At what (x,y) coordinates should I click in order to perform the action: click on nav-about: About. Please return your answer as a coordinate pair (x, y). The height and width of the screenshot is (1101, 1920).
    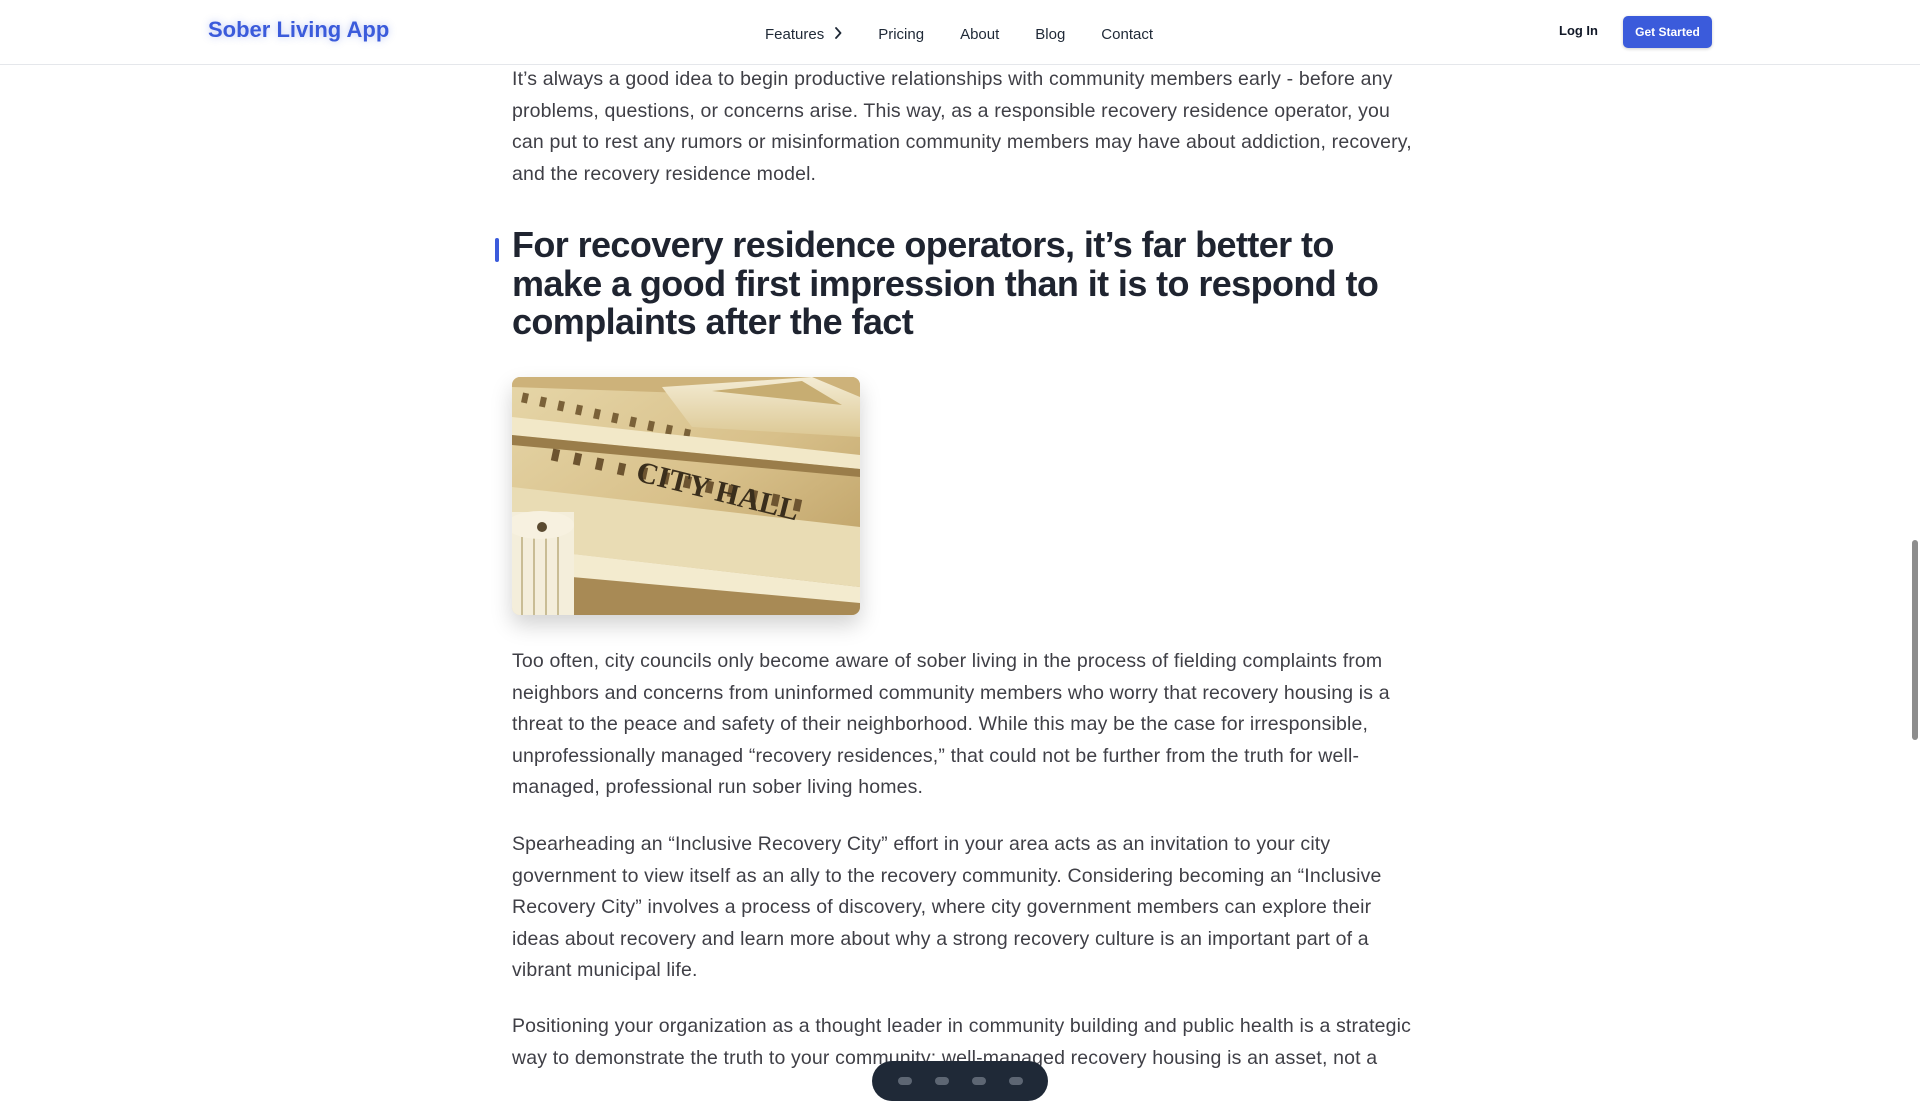
    Looking at the image, I should click on (979, 34).